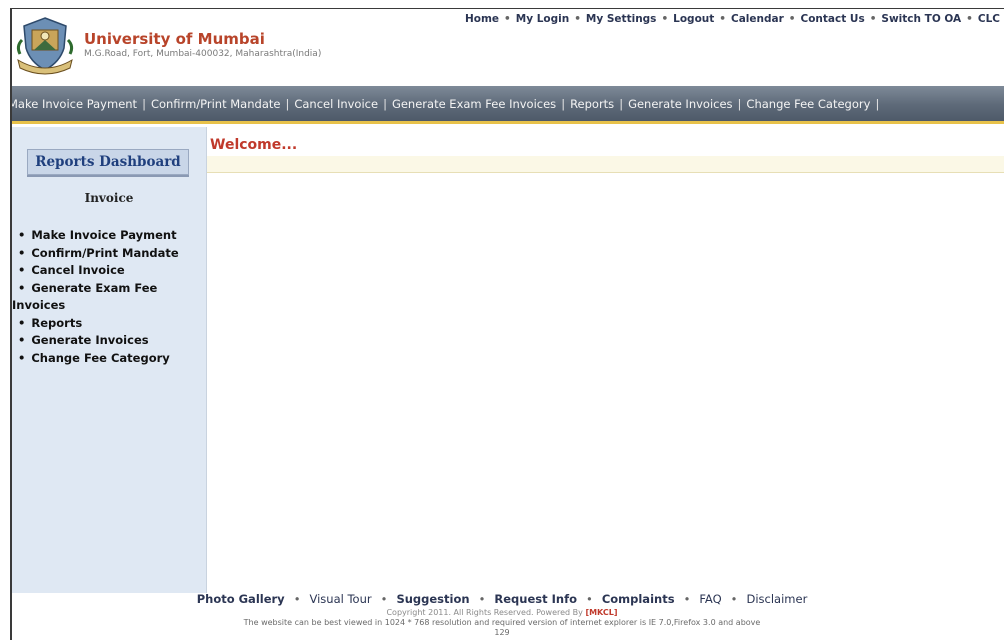 The width and height of the screenshot is (1004, 640). I want to click on nav-cancel-invoice: Cancel Invoice, so click(336, 104).